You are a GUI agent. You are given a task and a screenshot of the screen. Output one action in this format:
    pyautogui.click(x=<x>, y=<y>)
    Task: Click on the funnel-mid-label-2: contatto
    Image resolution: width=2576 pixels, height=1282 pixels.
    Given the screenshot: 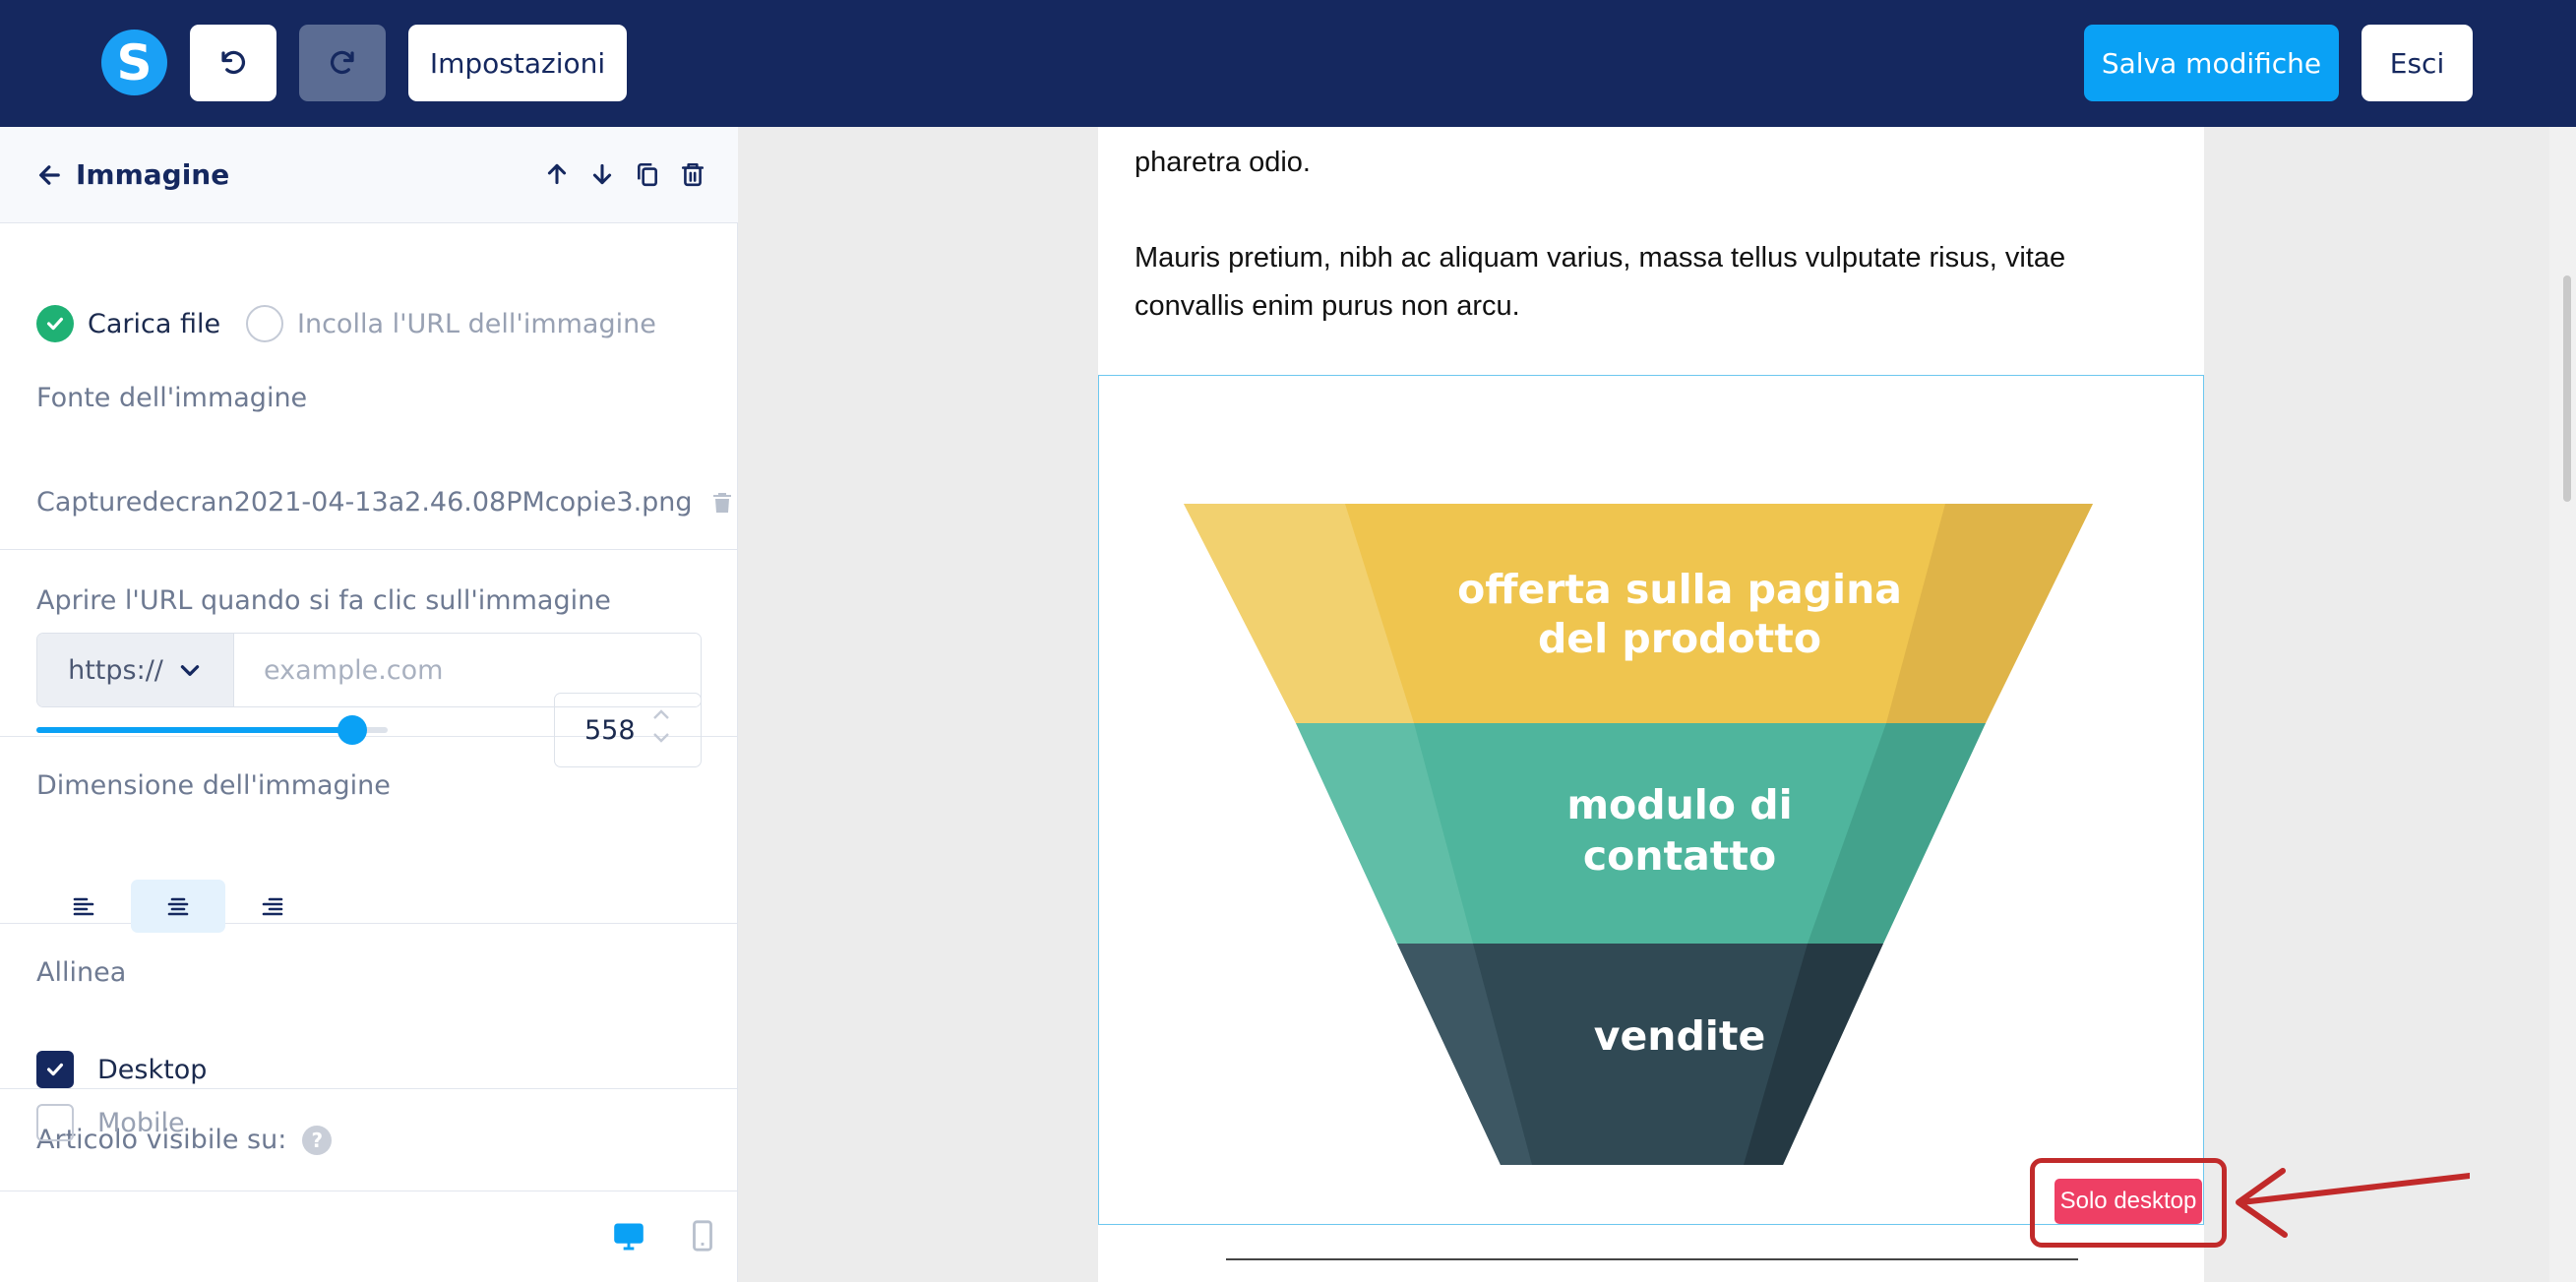 What is the action you would take?
    pyautogui.click(x=1679, y=856)
    